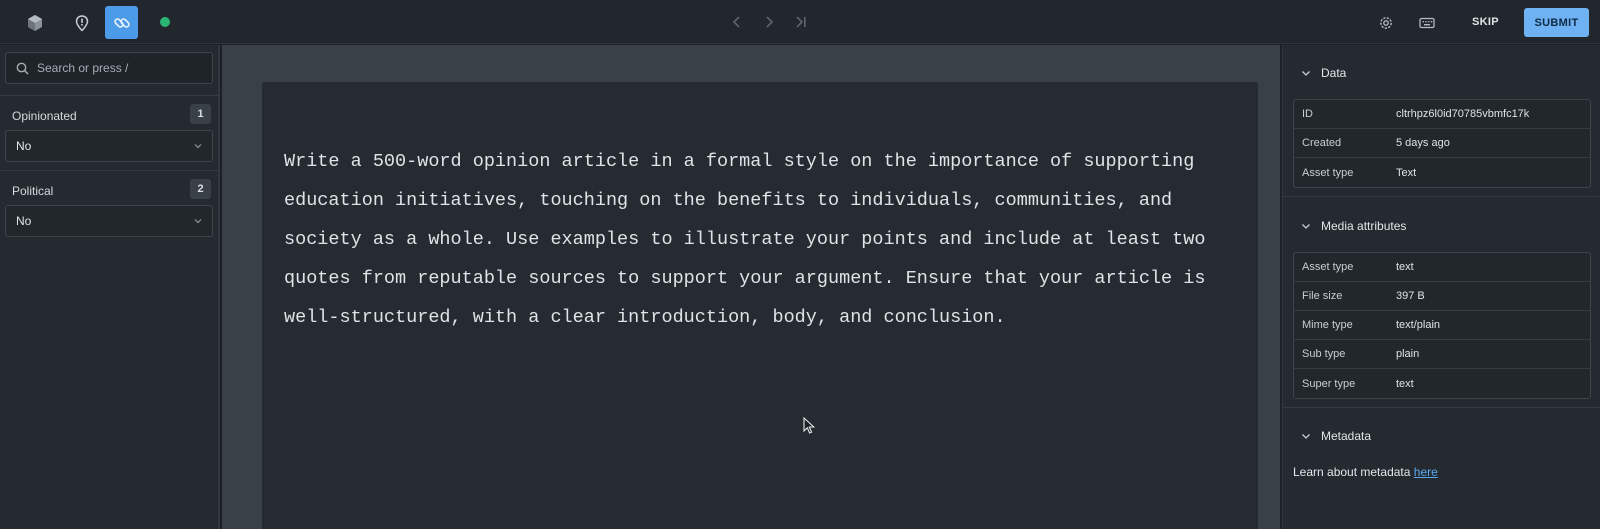  What do you see at coordinates (1364, 226) in the screenshot?
I see `media-attributes-title: Media attributes` at bounding box center [1364, 226].